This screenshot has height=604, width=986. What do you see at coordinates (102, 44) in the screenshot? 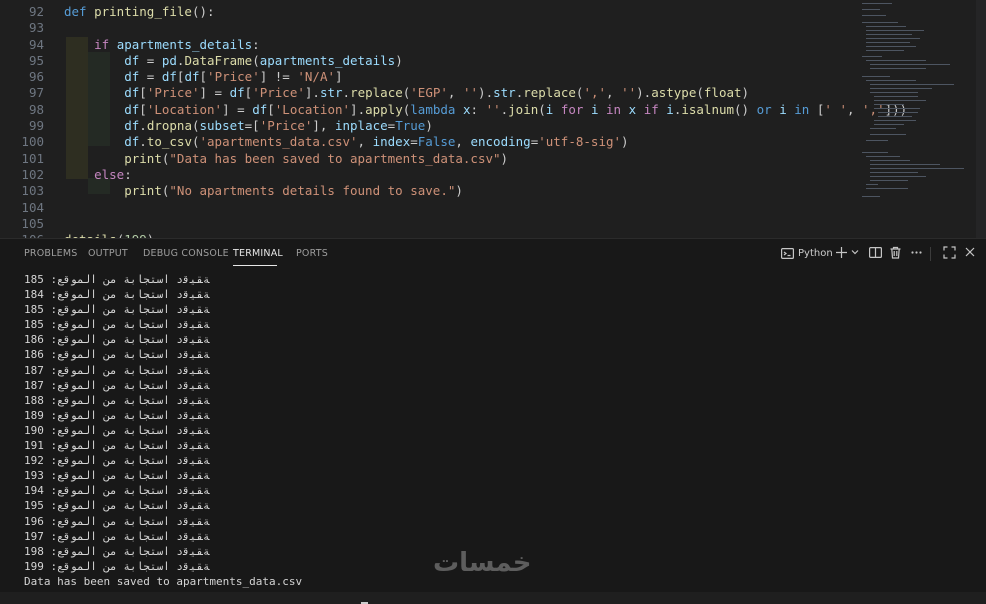
I see `code-token: if` at bounding box center [102, 44].